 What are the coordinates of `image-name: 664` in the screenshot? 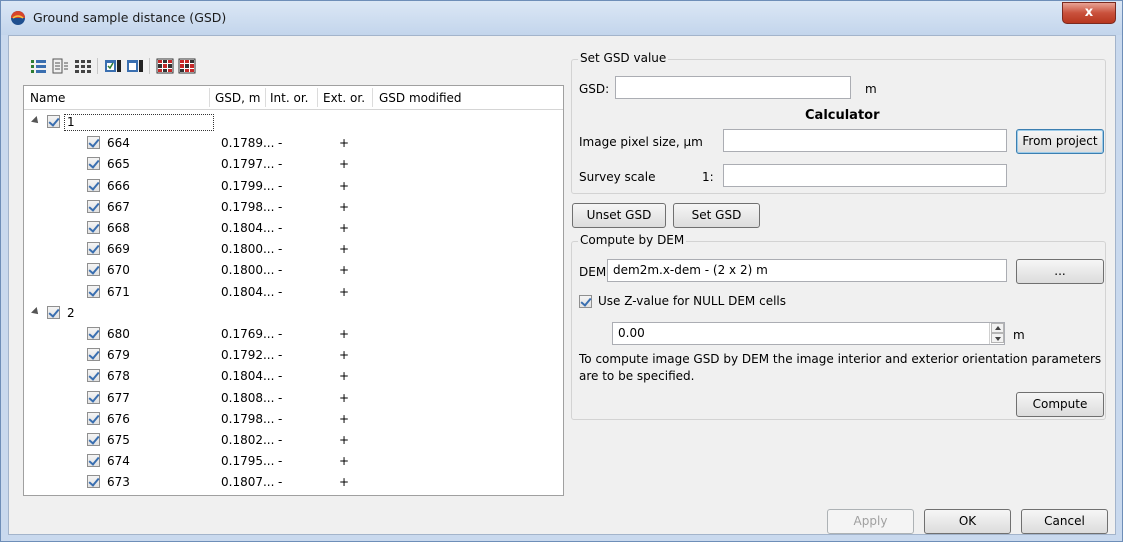 It's located at (118, 143).